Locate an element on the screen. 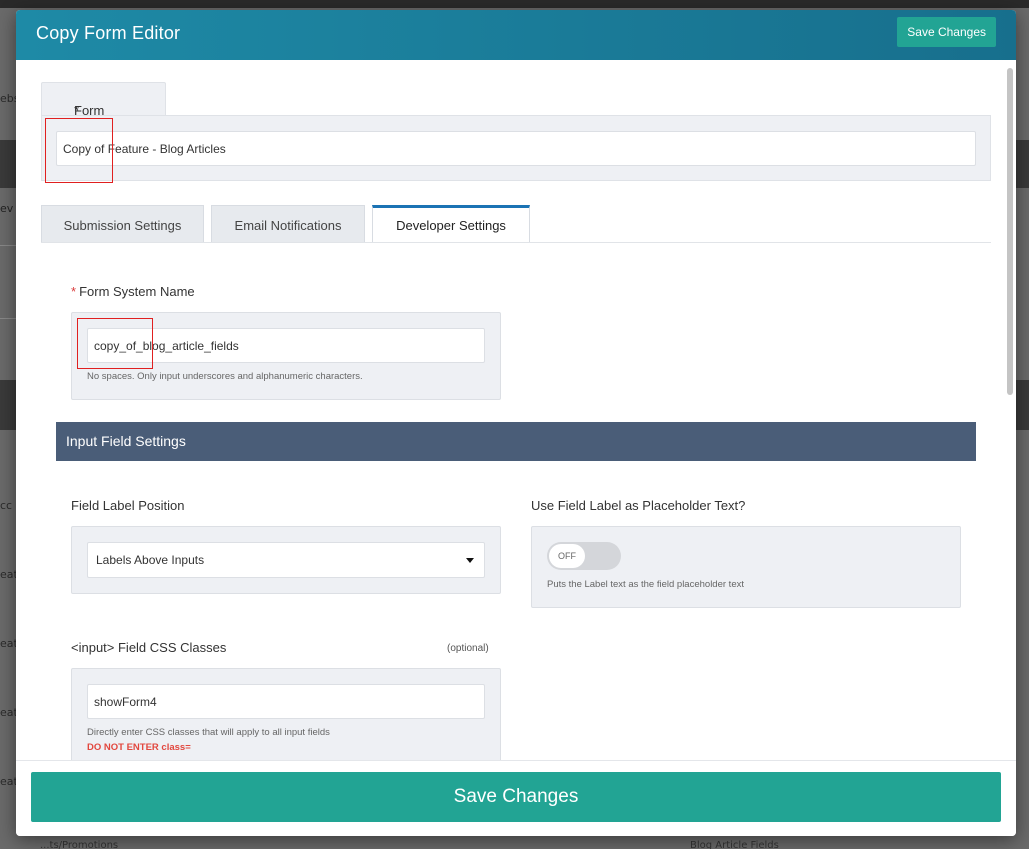 Image resolution: width=1029 pixels, height=849 pixels. input-field-settings-heading: Input Field Settings is located at coordinates (516, 441).